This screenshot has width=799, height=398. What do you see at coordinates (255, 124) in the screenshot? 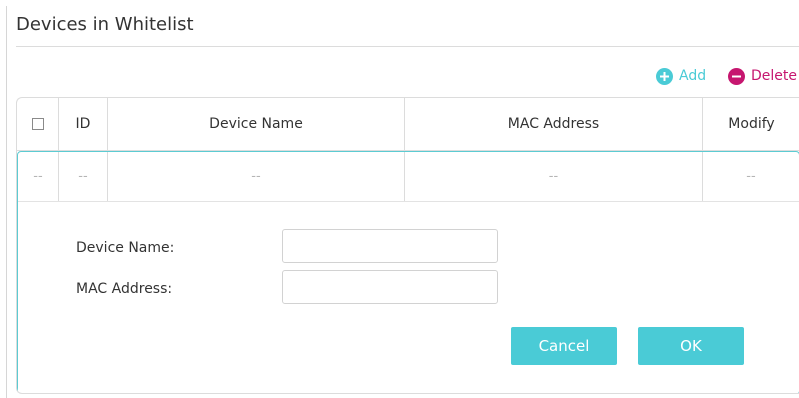
I see `column-header-device-name: Device Name` at bounding box center [255, 124].